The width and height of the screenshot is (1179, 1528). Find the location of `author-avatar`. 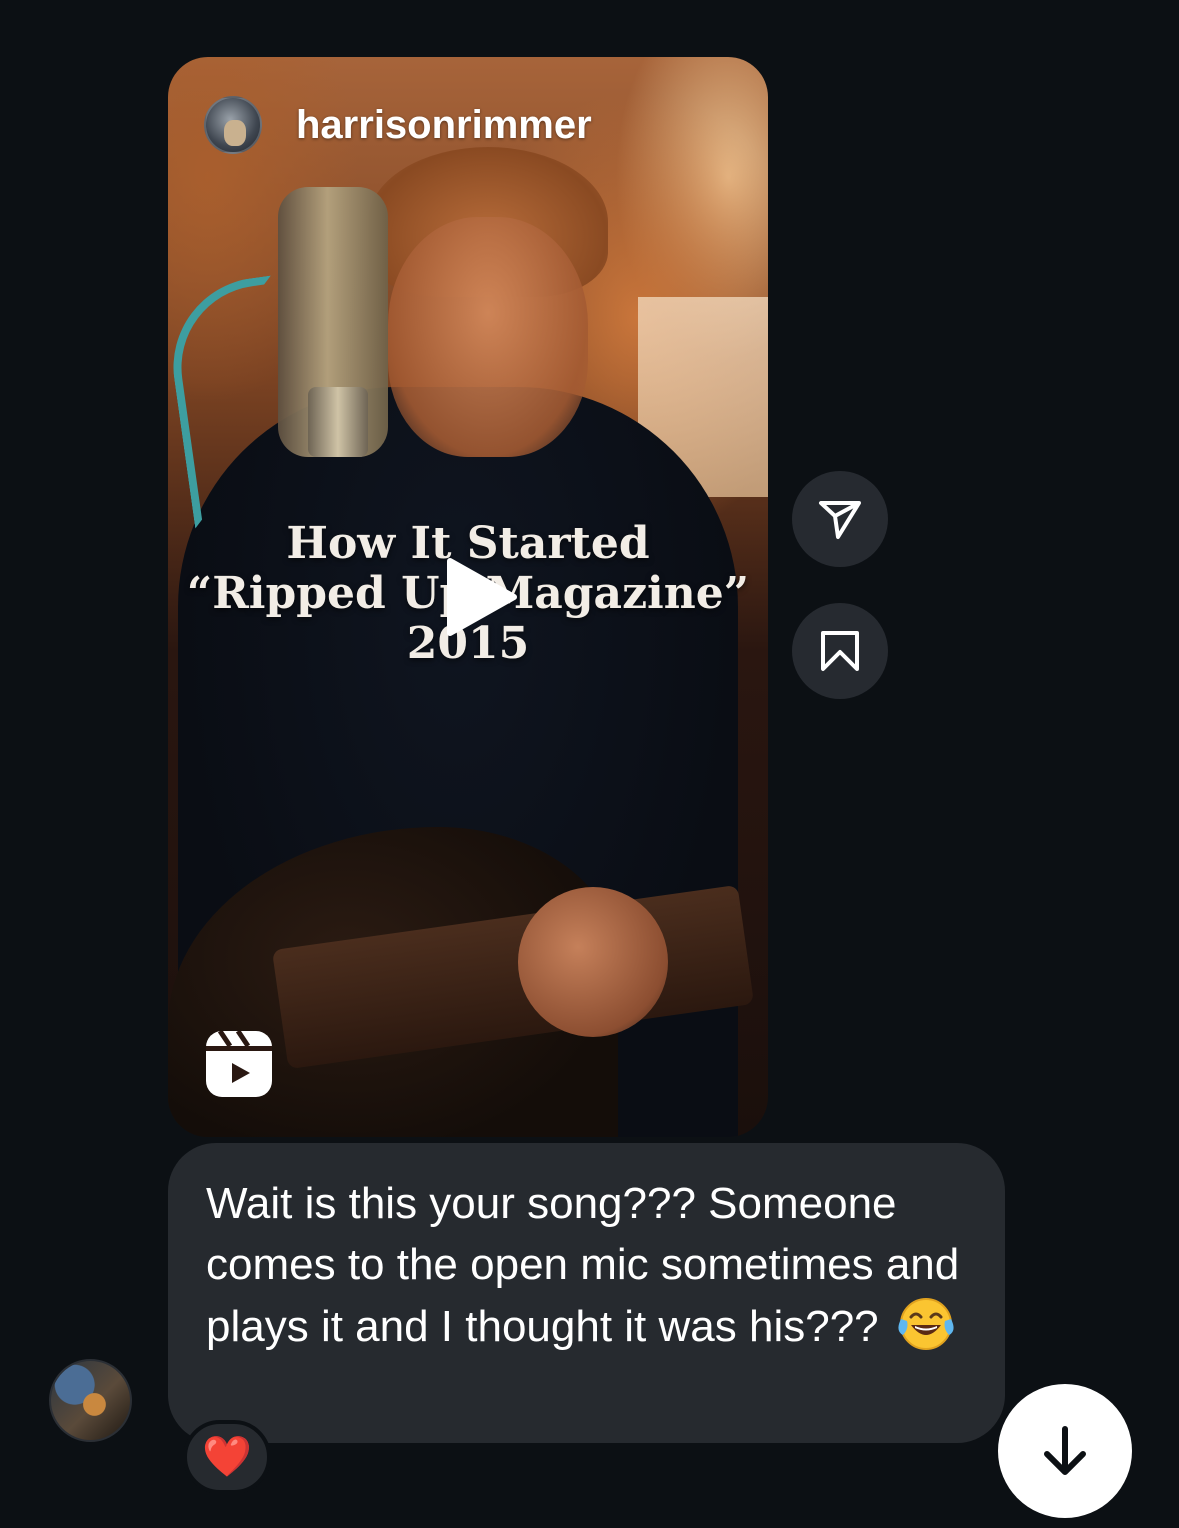

author-avatar is located at coordinates (233, 125).